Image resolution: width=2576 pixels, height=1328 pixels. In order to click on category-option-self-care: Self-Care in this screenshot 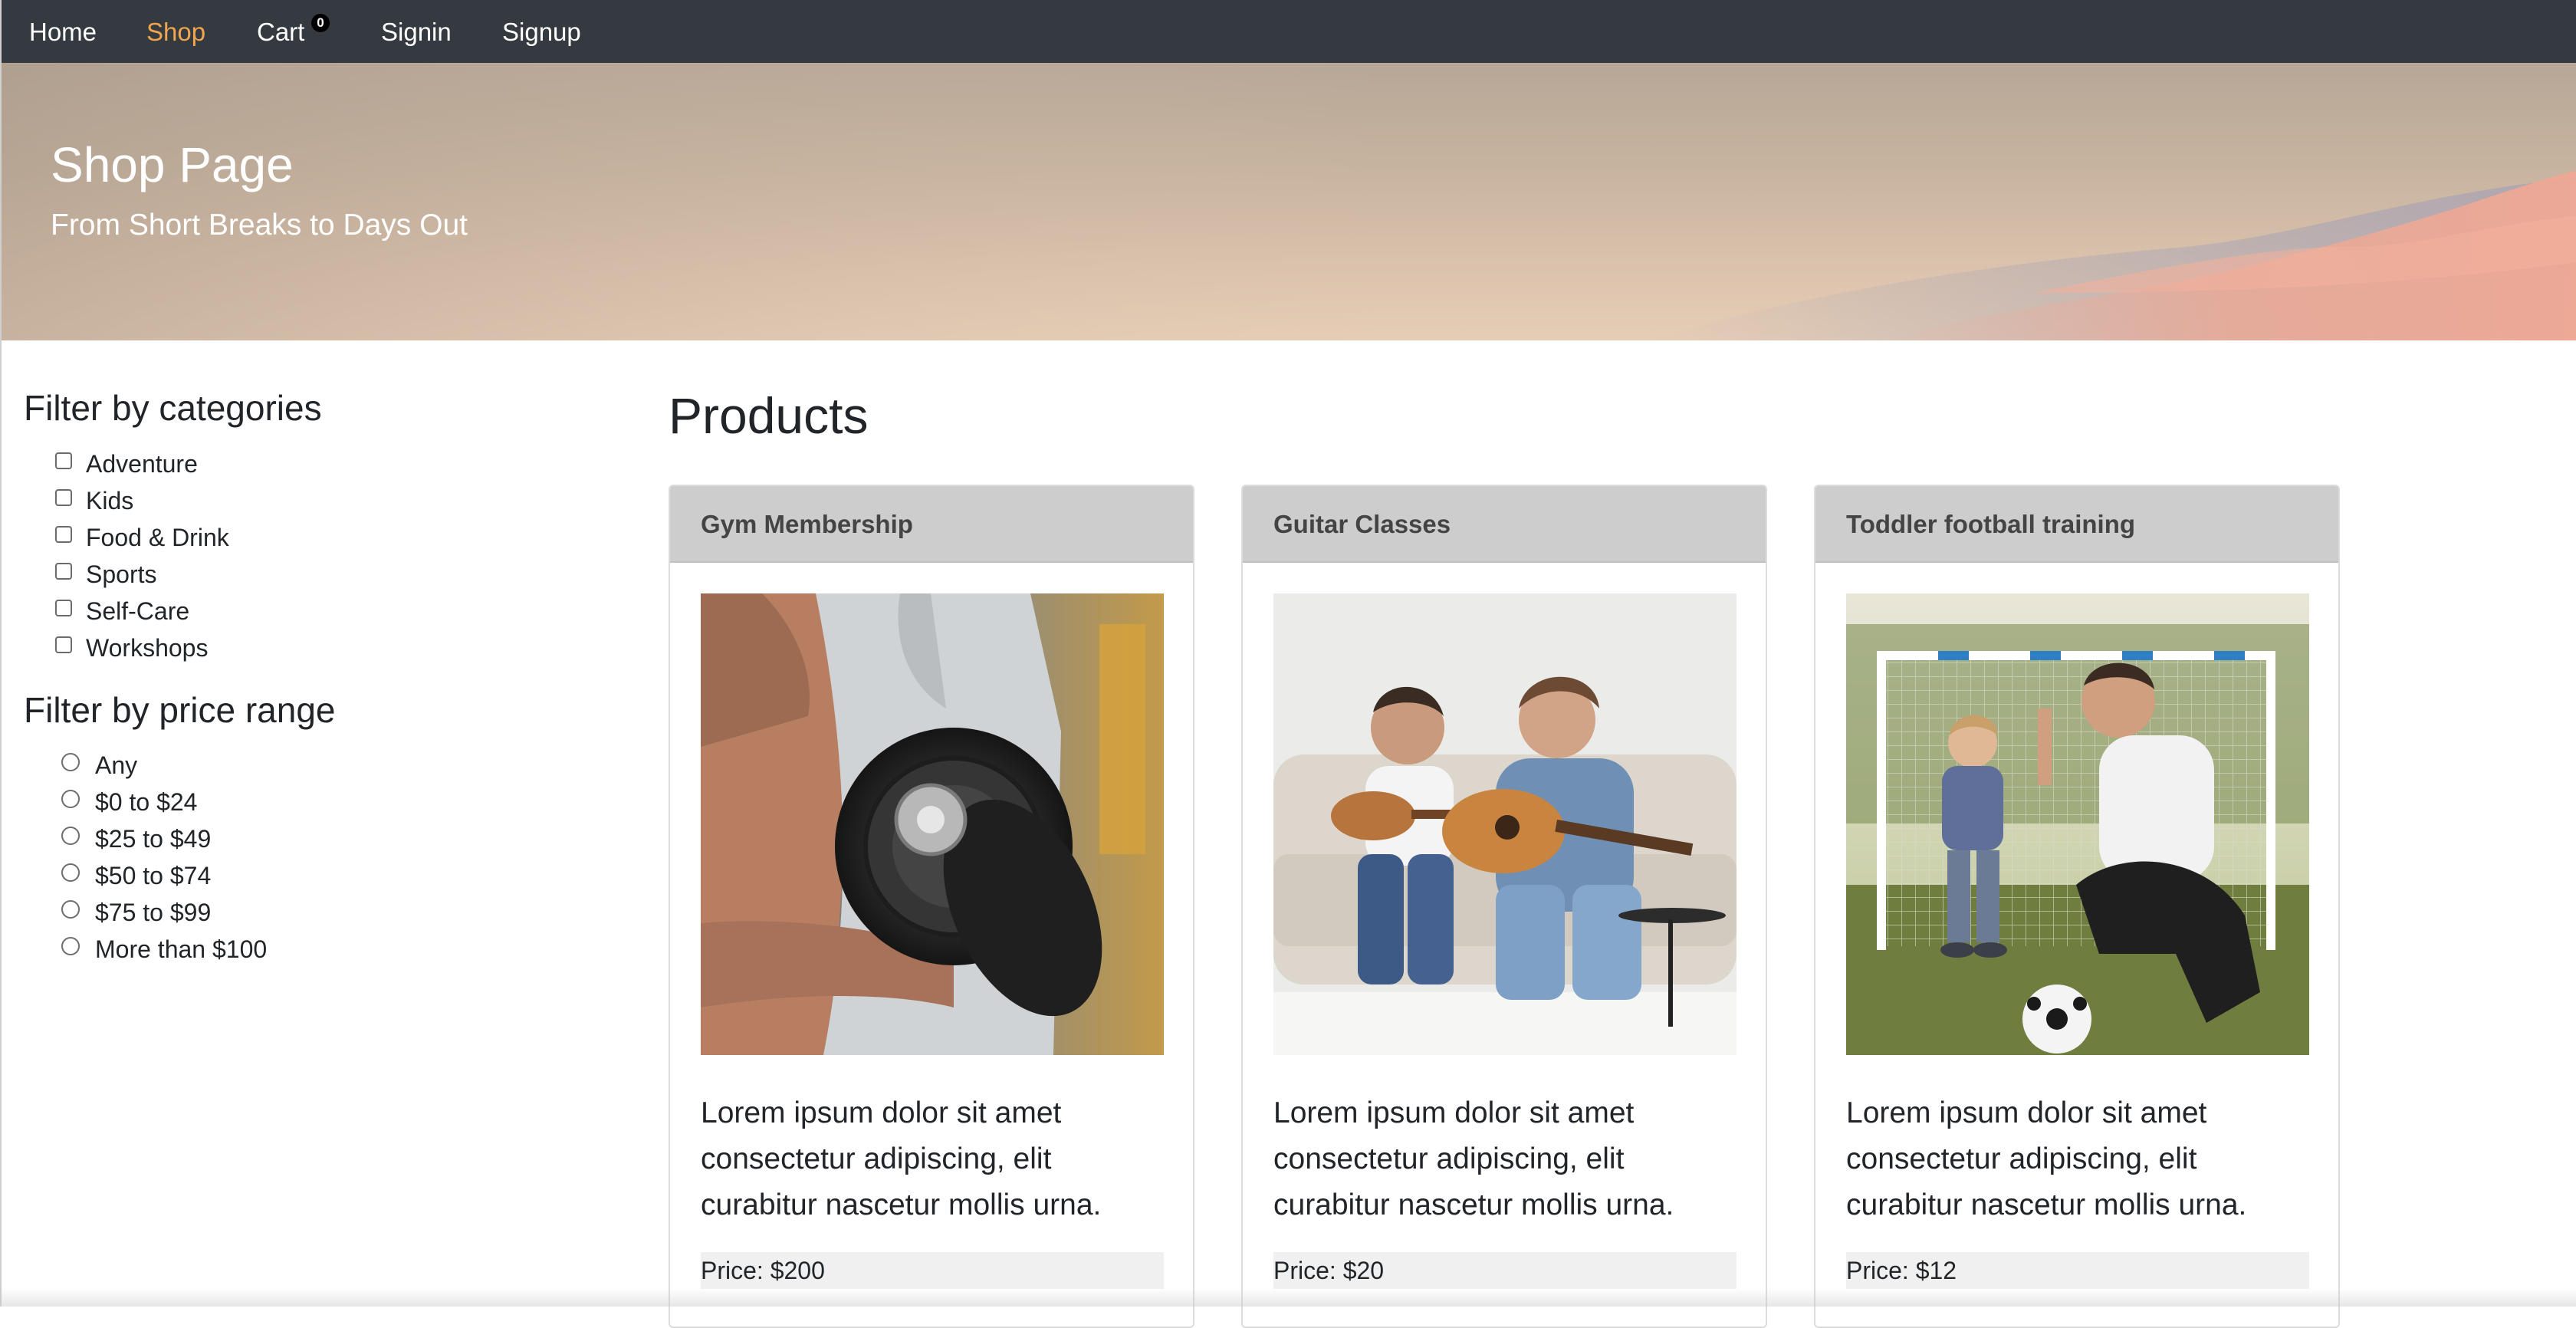, I will do `click(122, 611)`.